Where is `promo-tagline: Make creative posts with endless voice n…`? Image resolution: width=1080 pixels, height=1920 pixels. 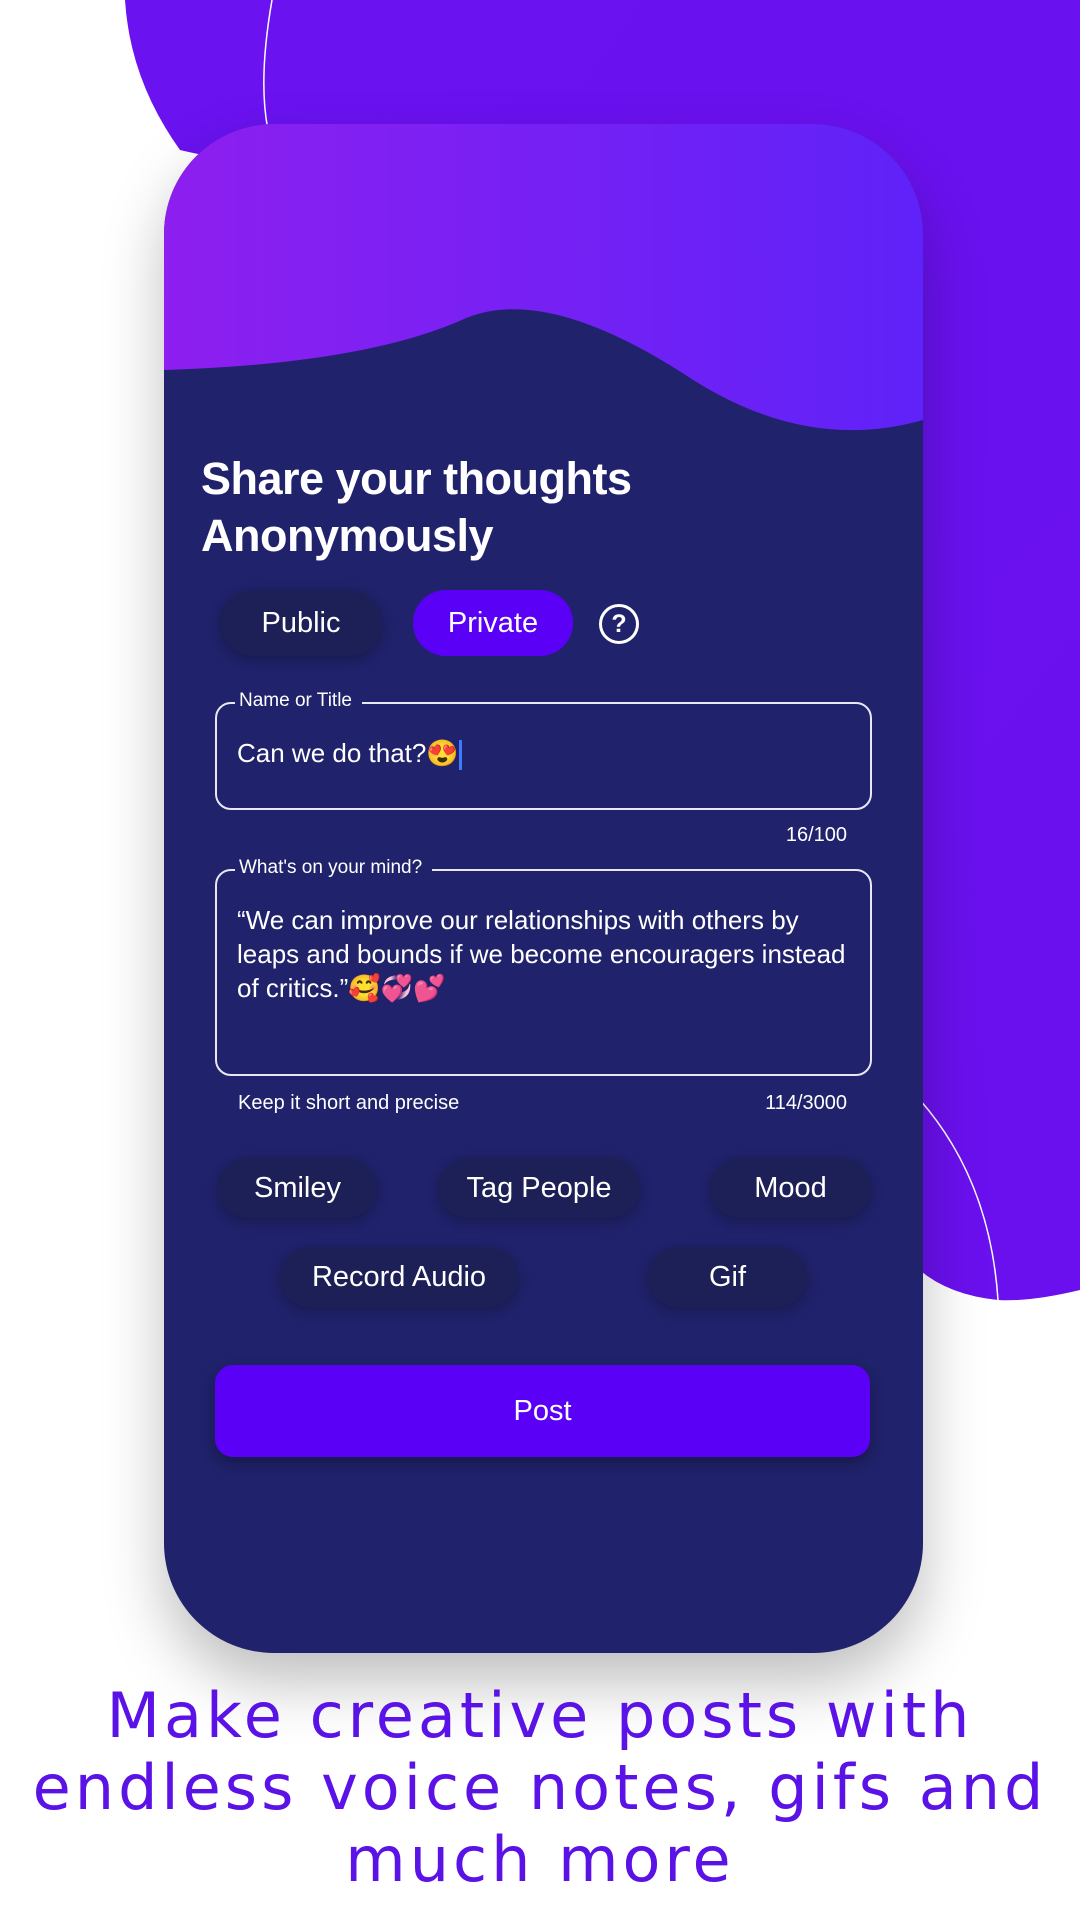 promo-tagline: Make creative posts with endless voice n… is located at coordinates (540, 1787).